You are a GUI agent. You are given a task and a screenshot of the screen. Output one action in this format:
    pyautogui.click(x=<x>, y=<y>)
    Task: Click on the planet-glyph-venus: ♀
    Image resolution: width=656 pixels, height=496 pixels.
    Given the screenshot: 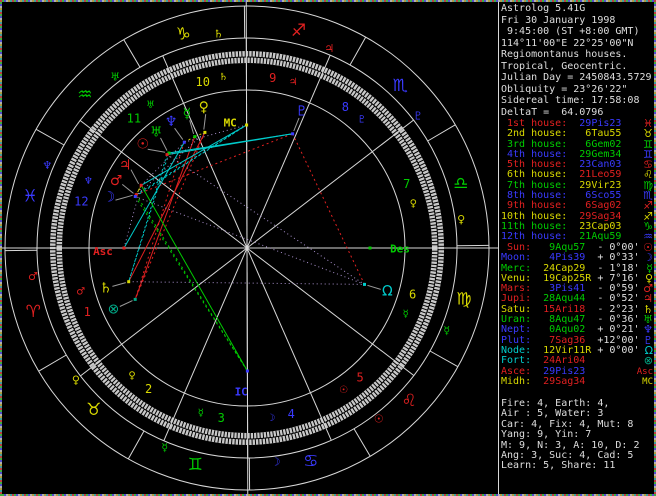 What is the action you would take?
    pyautogui.click(x=204, y=108)
    